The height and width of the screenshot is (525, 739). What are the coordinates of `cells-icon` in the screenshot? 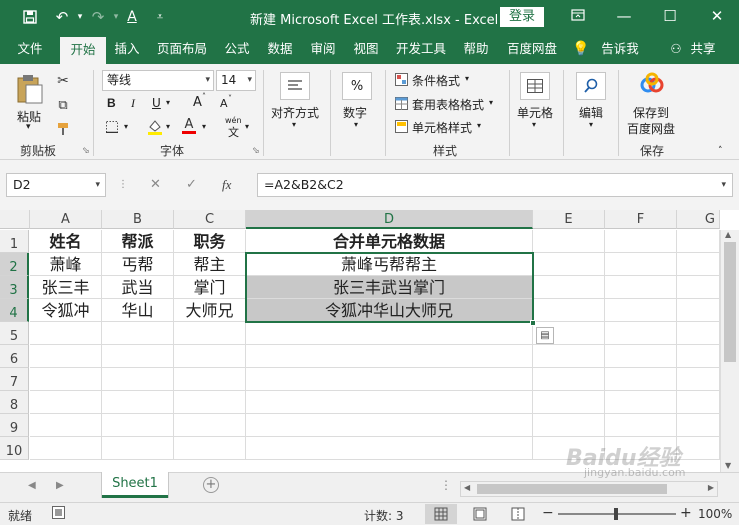 It's located at (535, 86).